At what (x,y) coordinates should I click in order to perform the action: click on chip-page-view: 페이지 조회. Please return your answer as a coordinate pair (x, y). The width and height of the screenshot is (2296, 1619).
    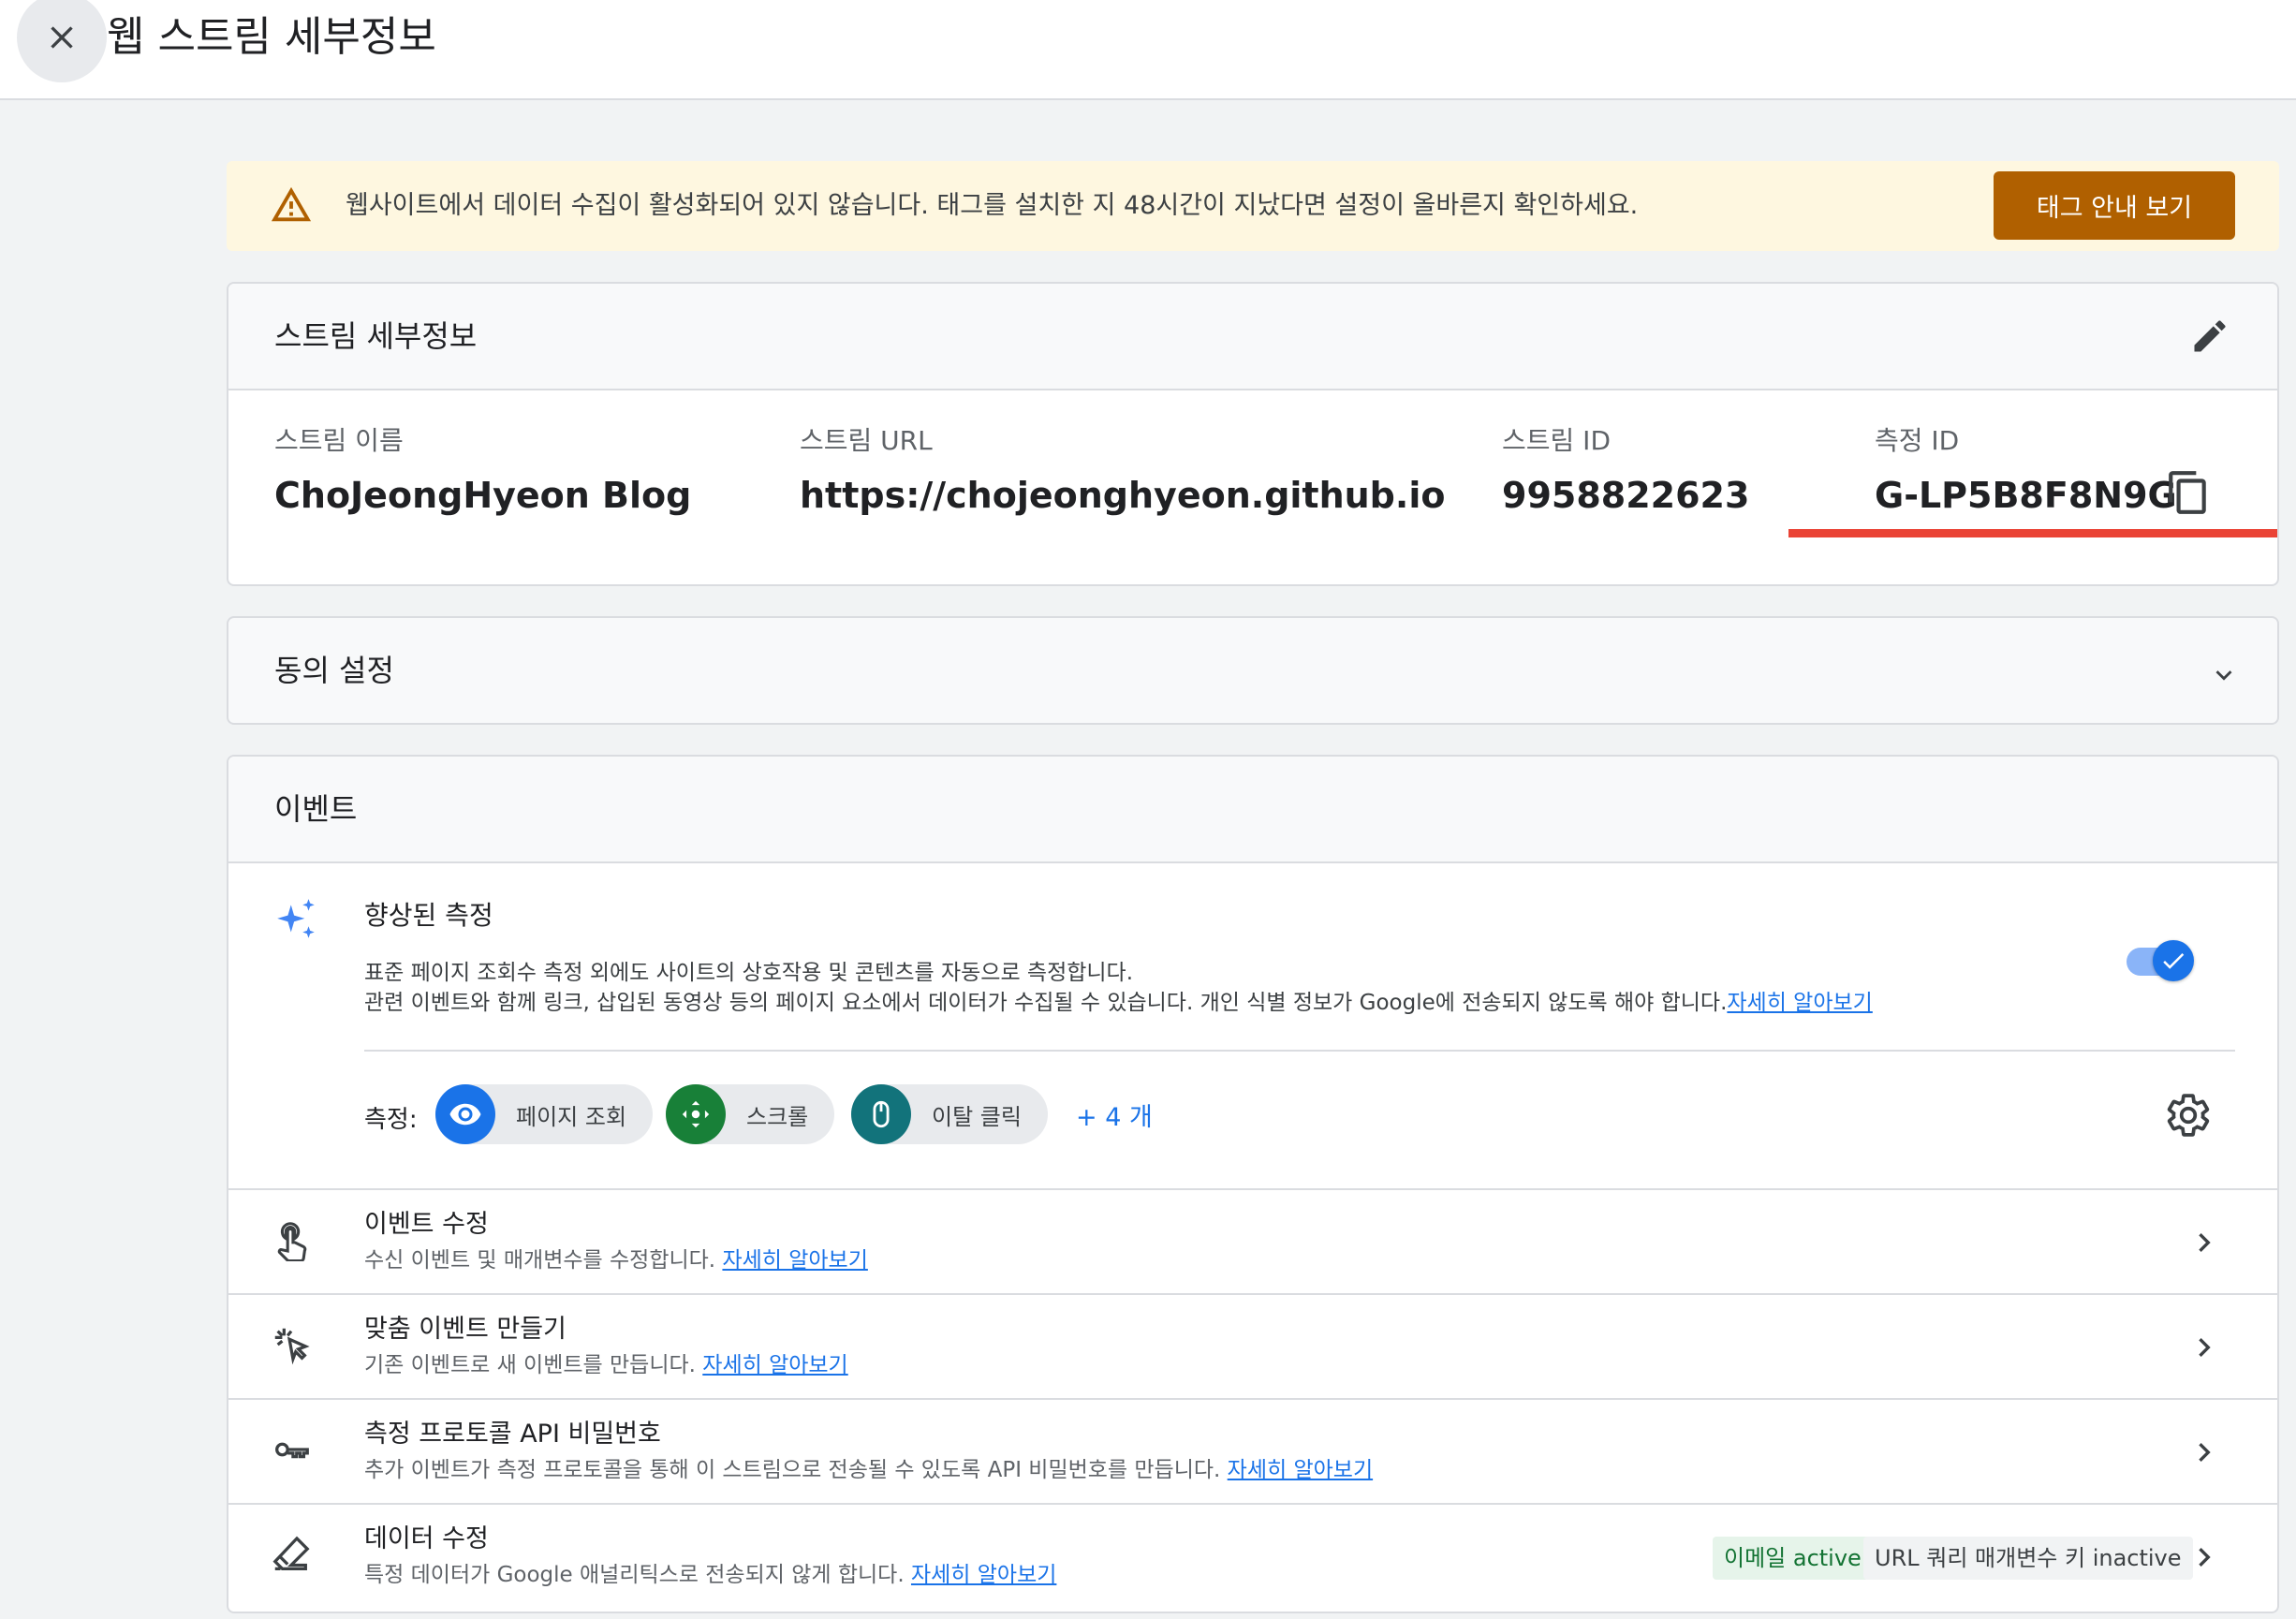
    Looking at the image, I should click on (544, 1114).